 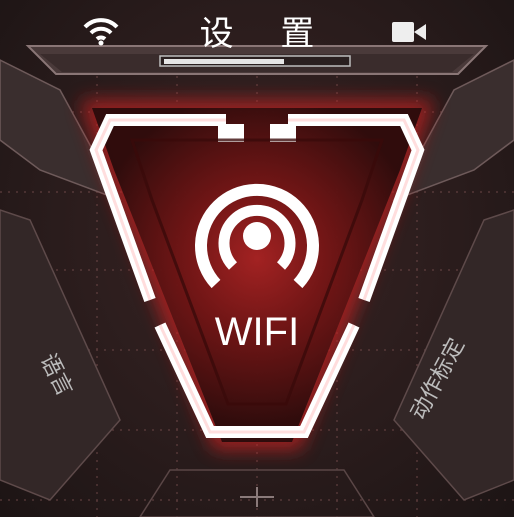 What do you see at coordinates (409, 32) in the screenshot?
I see `video-camera-icon` at bounding box center [409, 32].